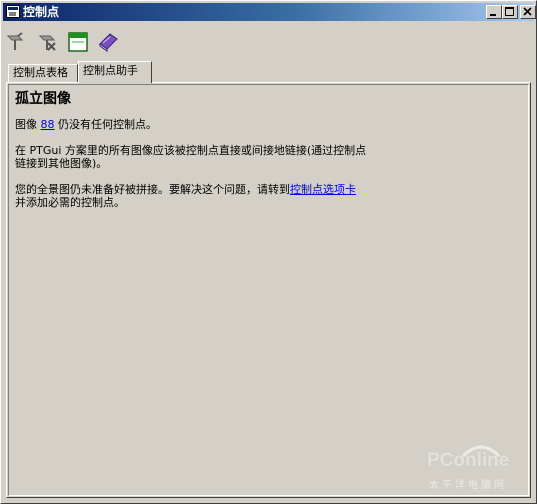 Image resolution: width=537 pixels, height=504 pixels. I want to click on tab-control-point-assistant: 控制点助手, so click(115, 72).